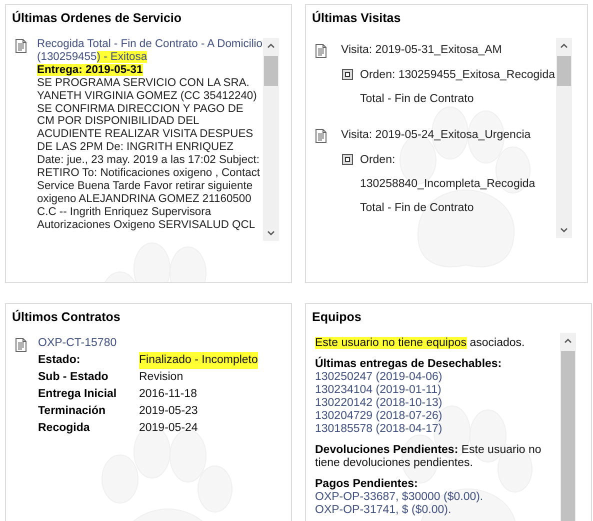 Image resolution: width=593 pixels, height=521 pixels. What do you see at coordinates (383, 510) in the screenshot?
I see `payment-entry: OXP-OP-31741, $ ($0.00).` at bounding box center [383, 510].